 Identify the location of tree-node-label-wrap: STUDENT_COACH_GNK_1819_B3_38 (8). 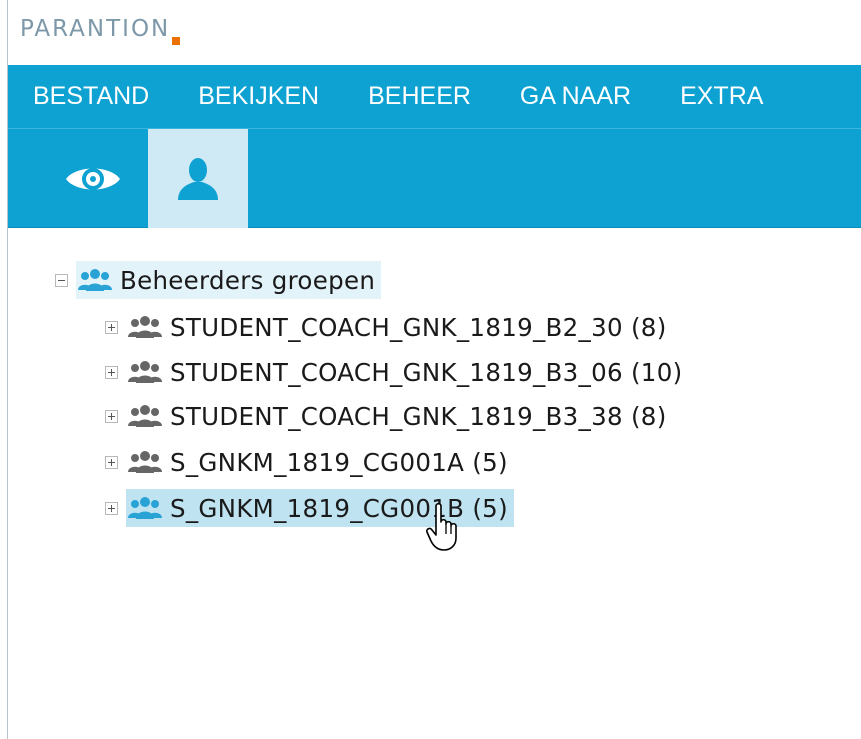
(399, 416).